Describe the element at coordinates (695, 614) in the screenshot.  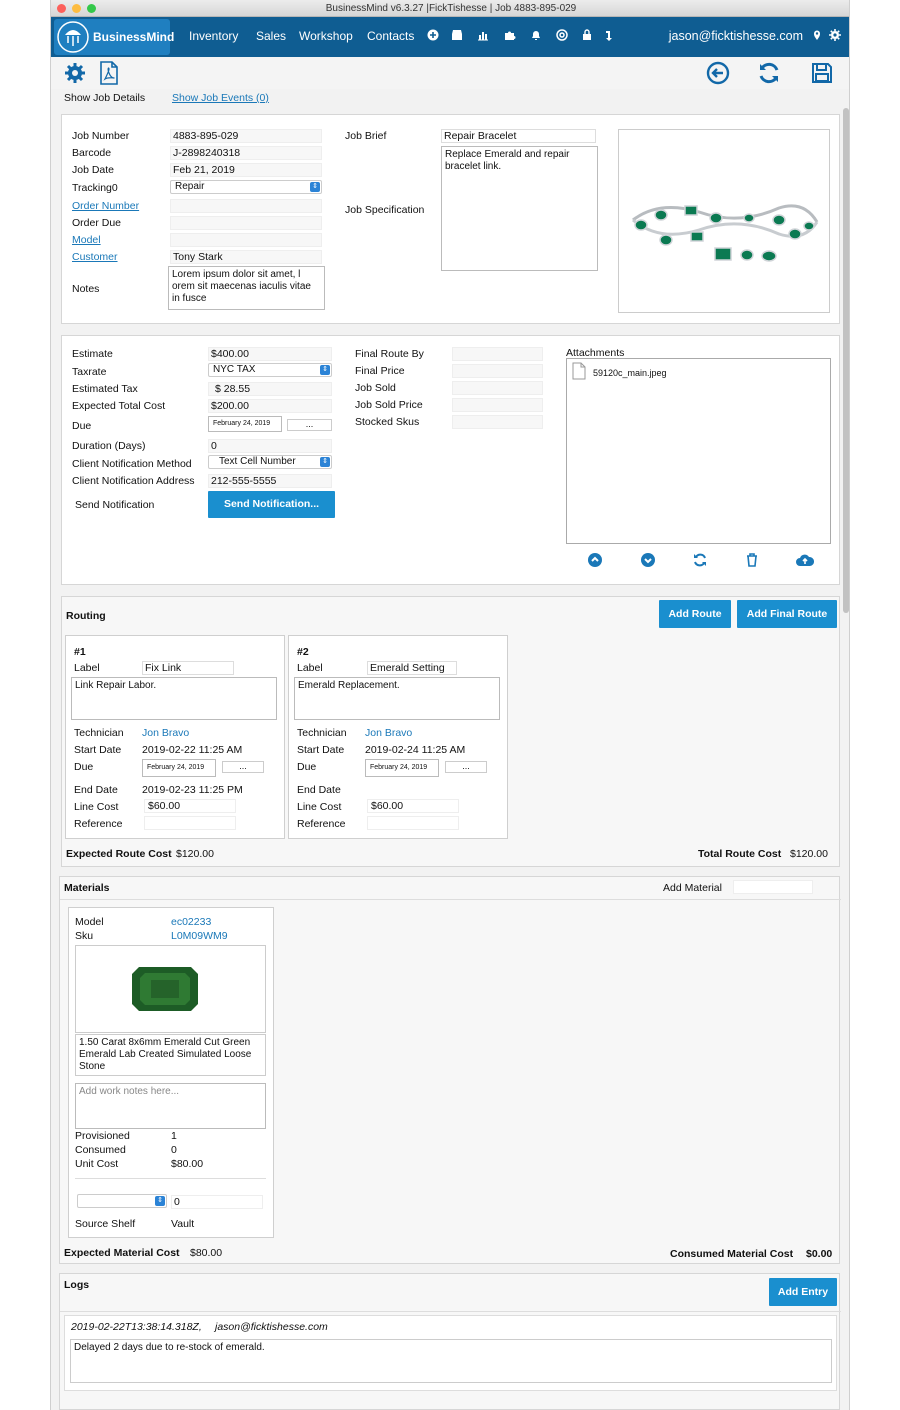
I see `add-route-button: Add Route` at that location.